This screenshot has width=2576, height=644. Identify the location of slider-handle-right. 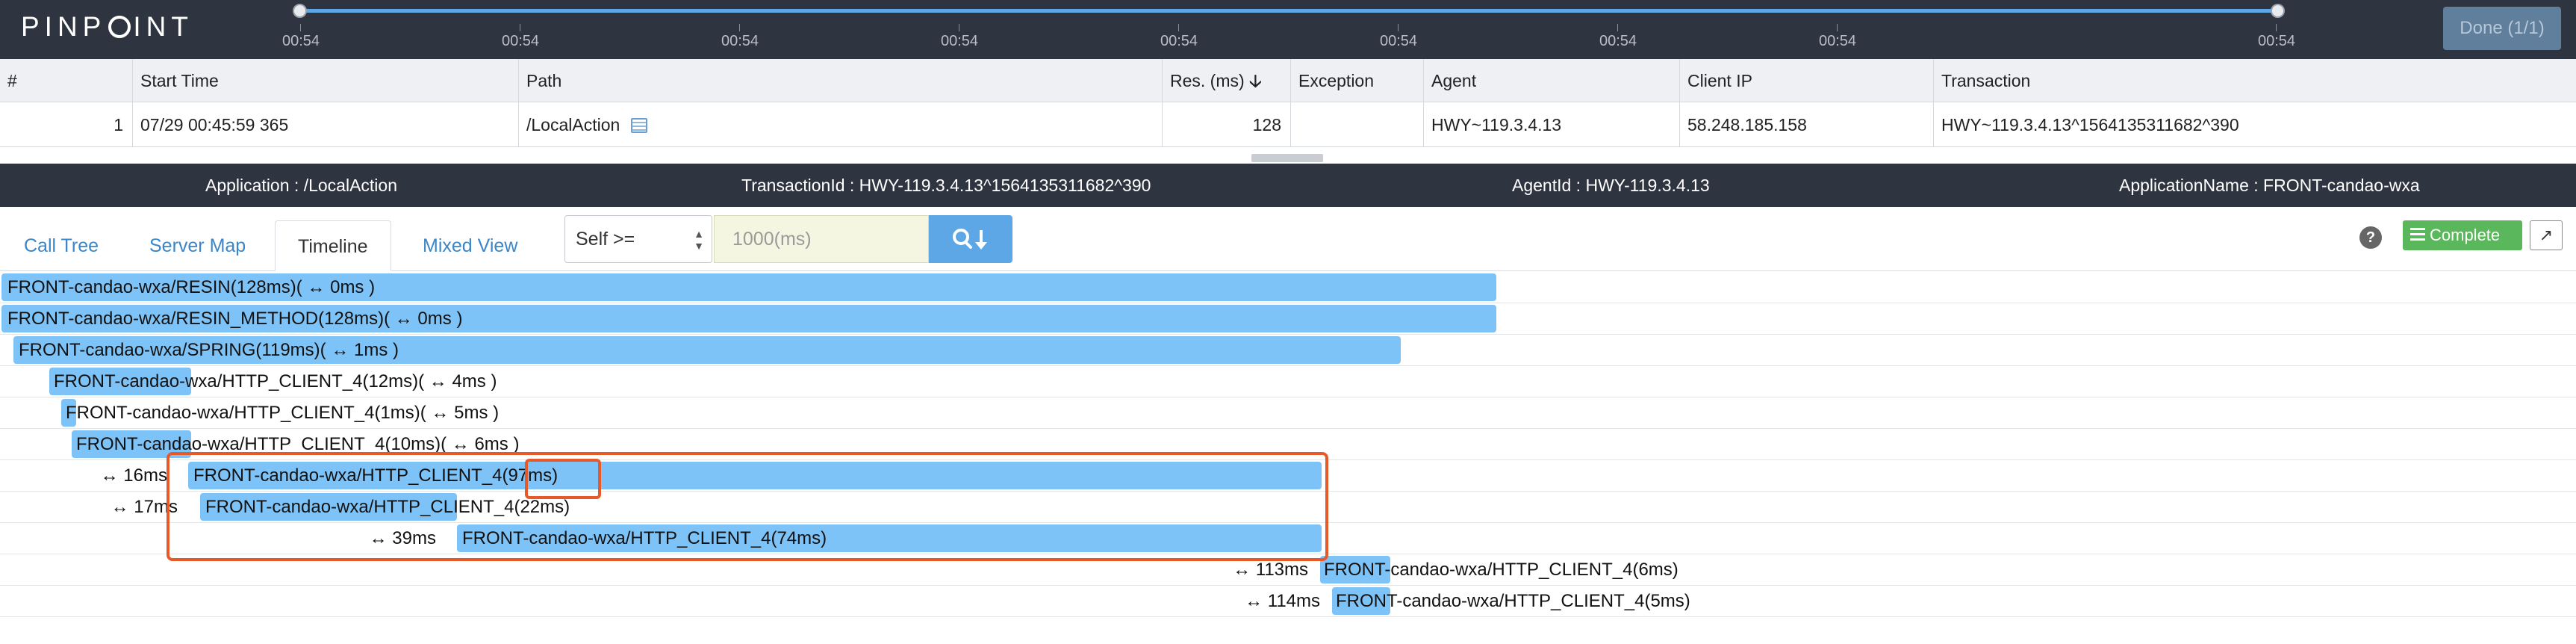
(2278, 11).